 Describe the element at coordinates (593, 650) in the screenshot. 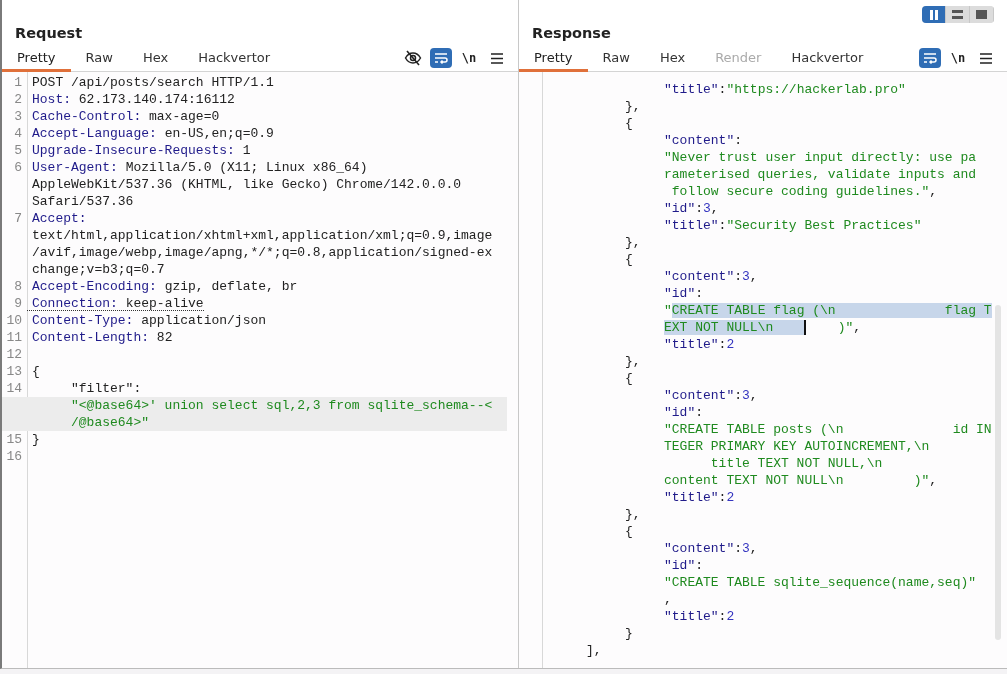

I see `code-line: ],` at that location.